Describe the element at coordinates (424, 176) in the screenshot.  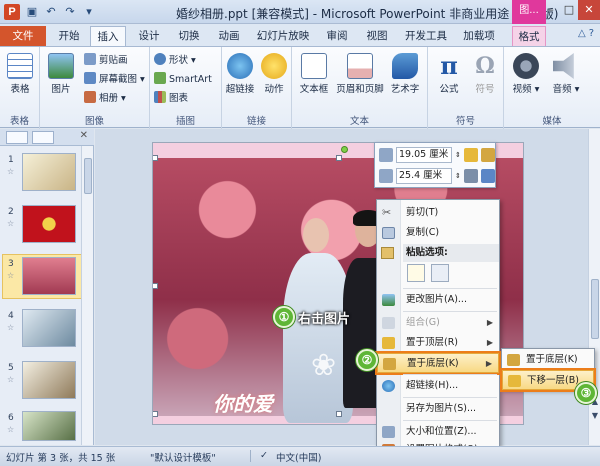
I see `width-input: 25.4 厘米` at that location.